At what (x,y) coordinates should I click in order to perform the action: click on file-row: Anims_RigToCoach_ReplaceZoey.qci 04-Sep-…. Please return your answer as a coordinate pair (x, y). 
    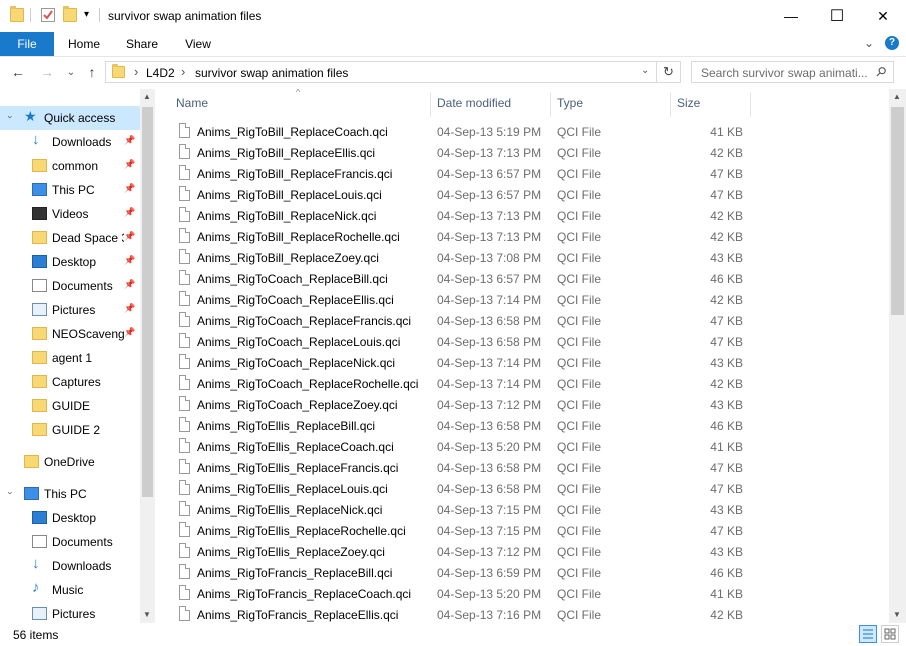
    Looking at the image, I should click on (526, 404).